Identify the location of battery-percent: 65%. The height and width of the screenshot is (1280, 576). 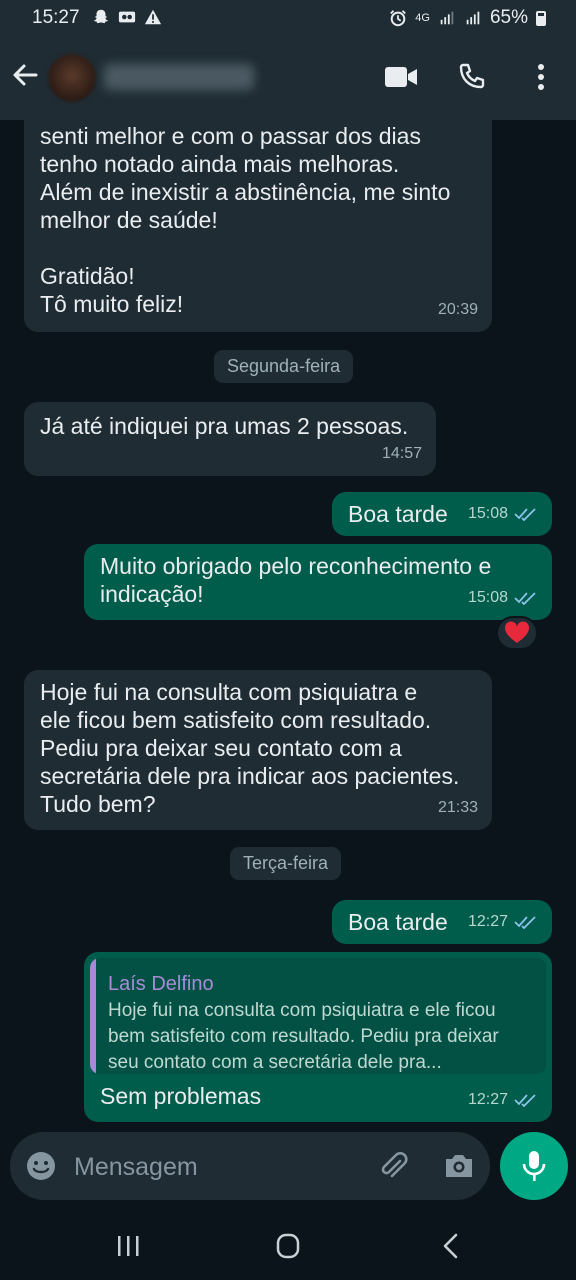
(508, 17).